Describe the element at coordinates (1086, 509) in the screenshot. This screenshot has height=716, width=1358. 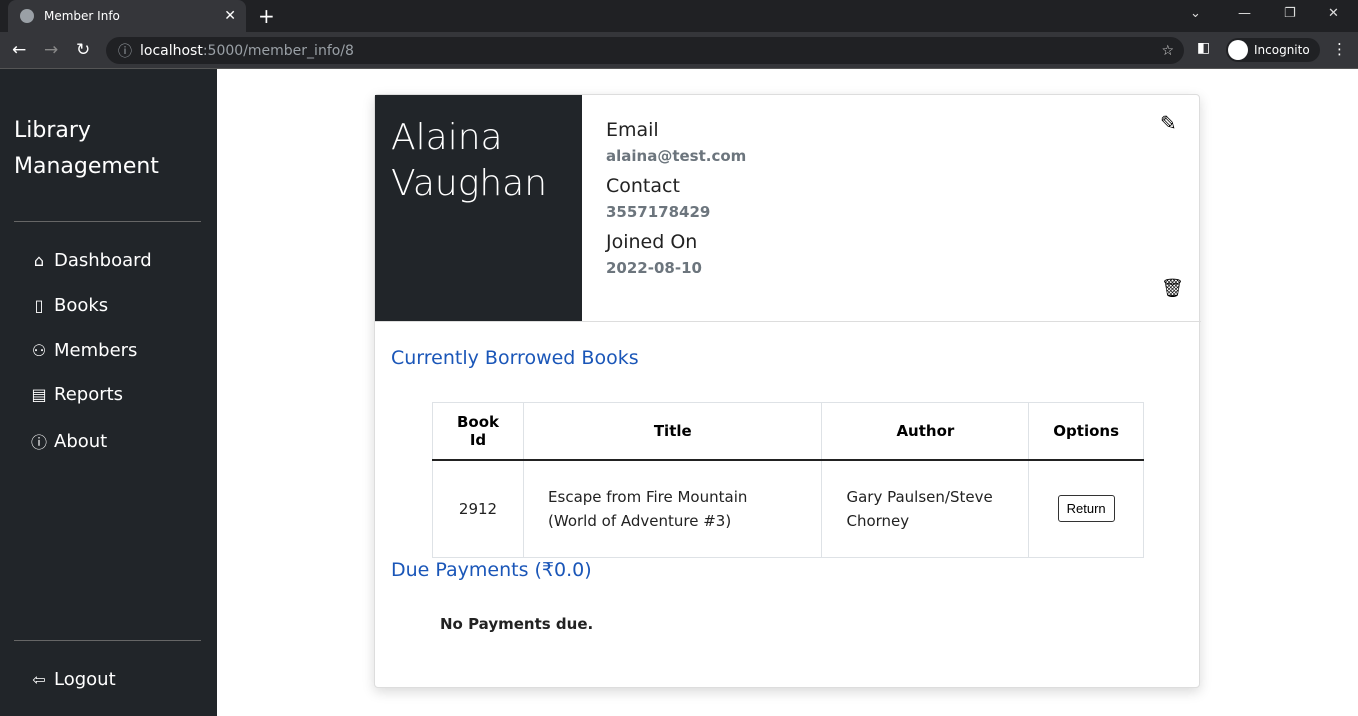
I see `return-button: Return` at that location.